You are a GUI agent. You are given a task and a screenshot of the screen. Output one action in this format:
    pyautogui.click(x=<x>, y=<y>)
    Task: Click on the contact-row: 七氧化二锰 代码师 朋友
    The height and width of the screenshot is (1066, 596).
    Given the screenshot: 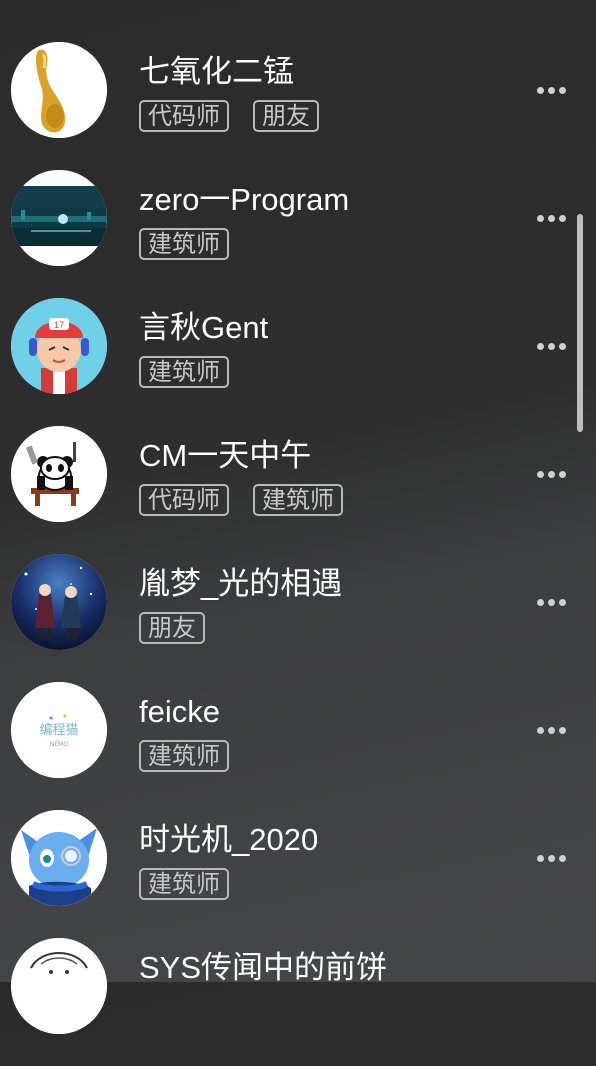 What is the action you would take?
    pyautogui.click(x=298, y=106)
    